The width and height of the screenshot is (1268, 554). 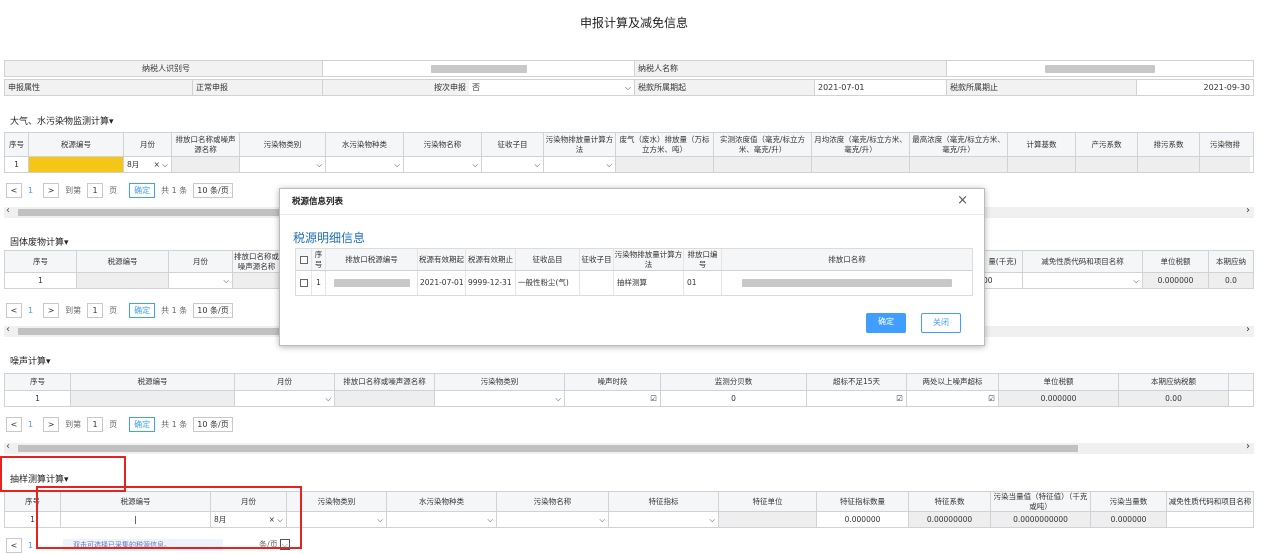 What do you see at coordinates (629, 447) in the screenshot?
I see `noise-scrollbar: ‹ ›` at bounding box center [629, 447].